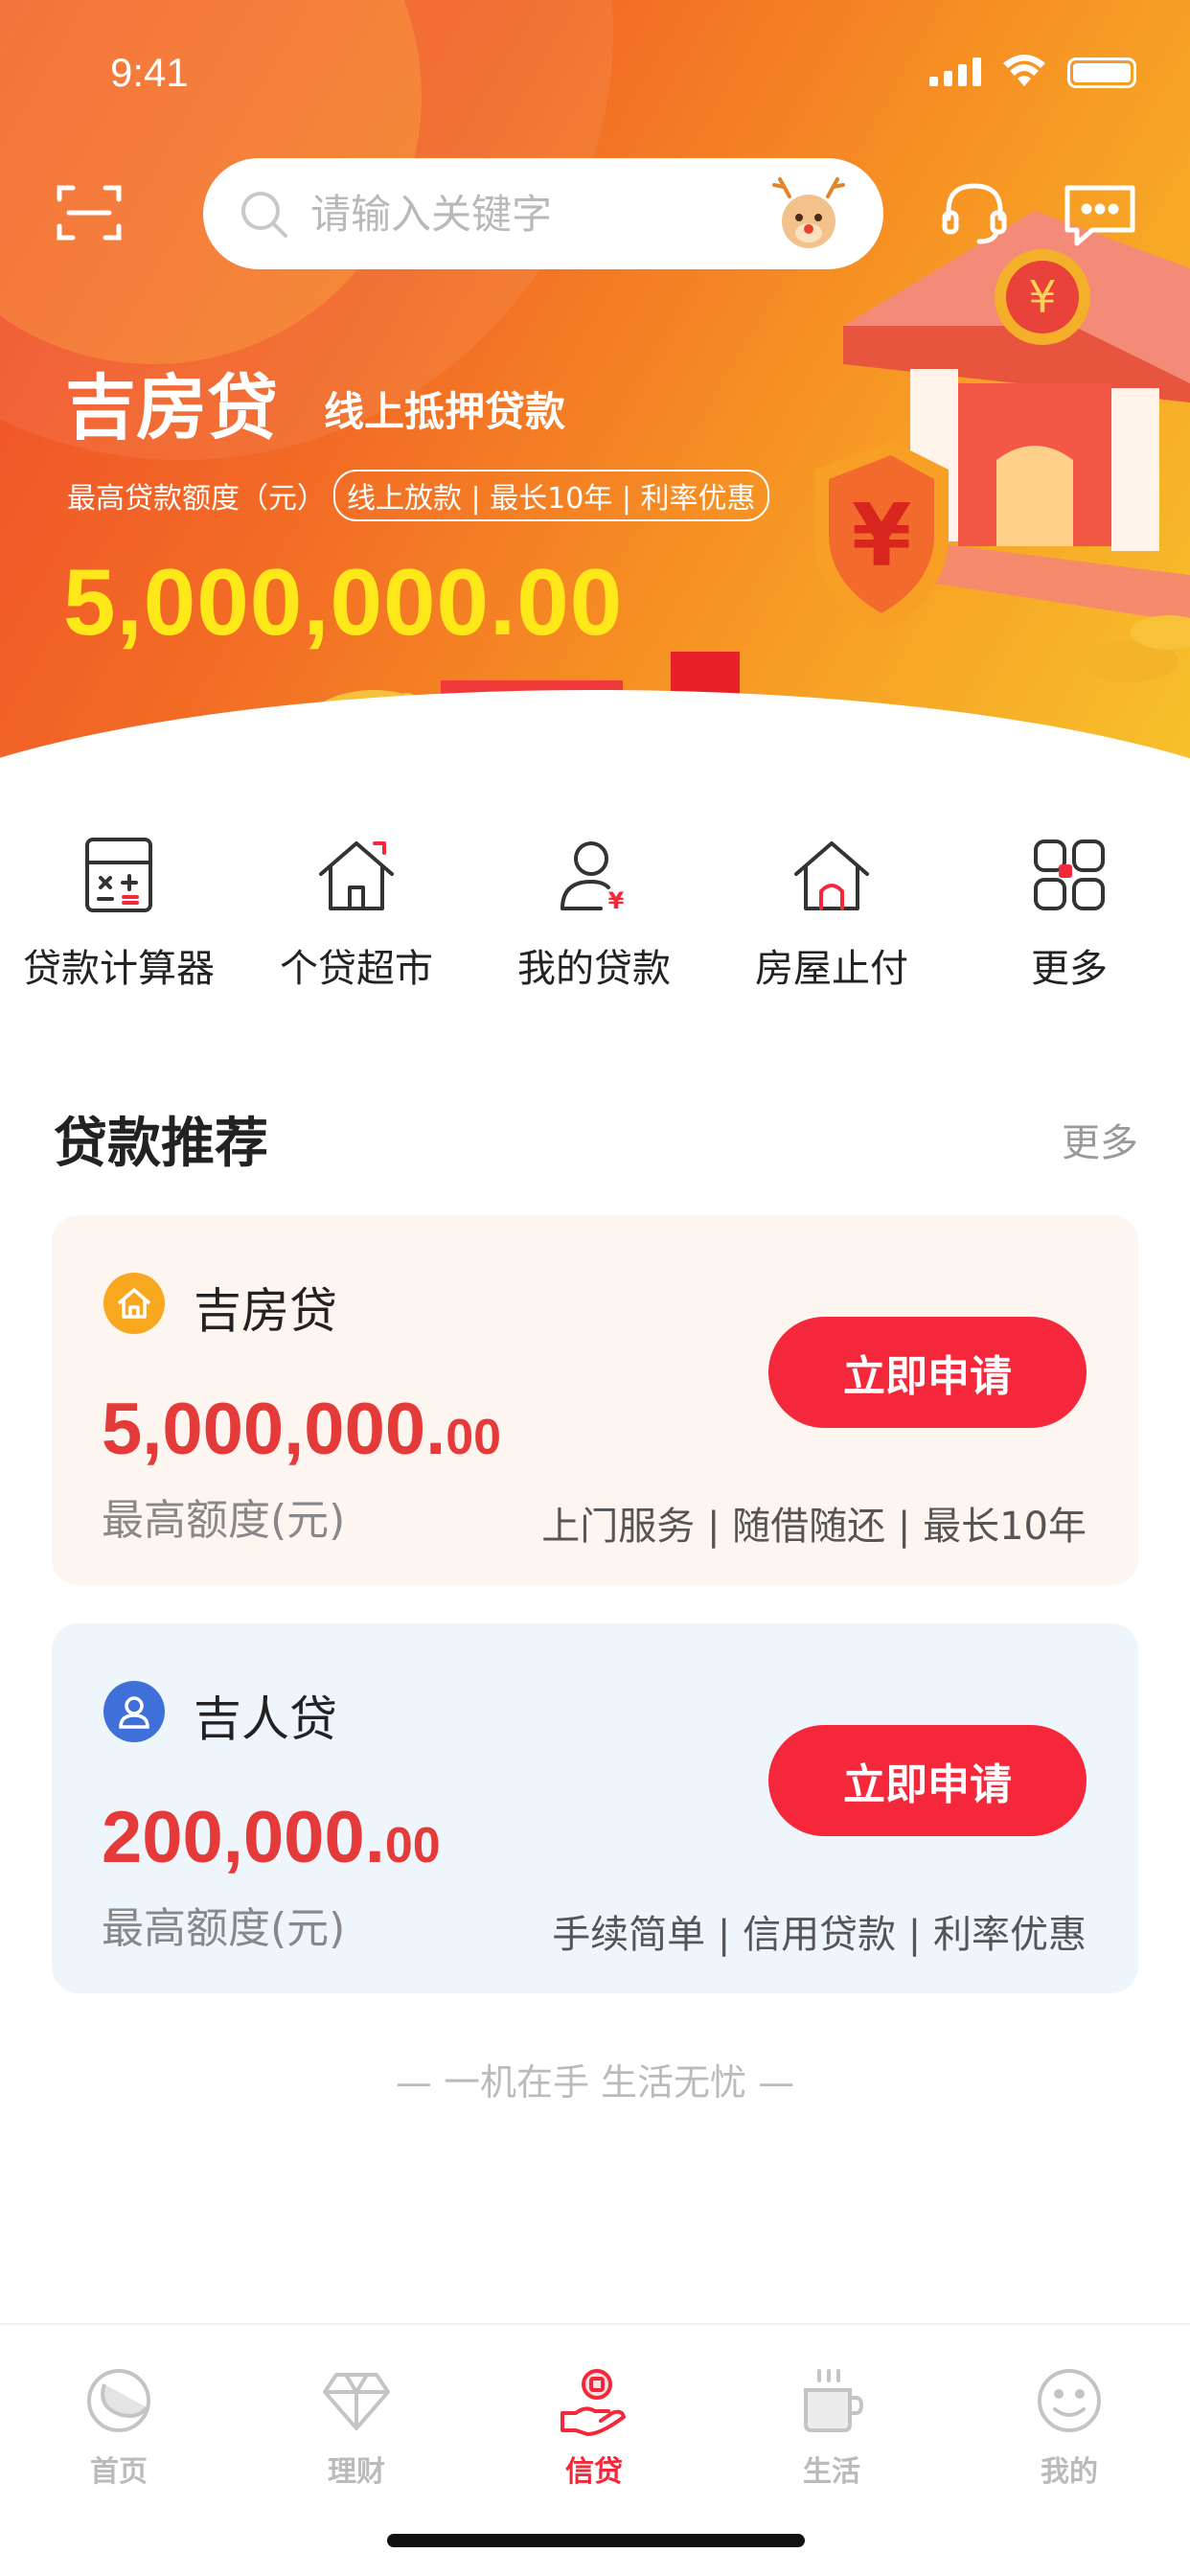 This screenshot has width=1190, height=2576. Describe the element at coordinates (1069, 2450) in the screenshot. I see `tab-mine: 我的` at that location.